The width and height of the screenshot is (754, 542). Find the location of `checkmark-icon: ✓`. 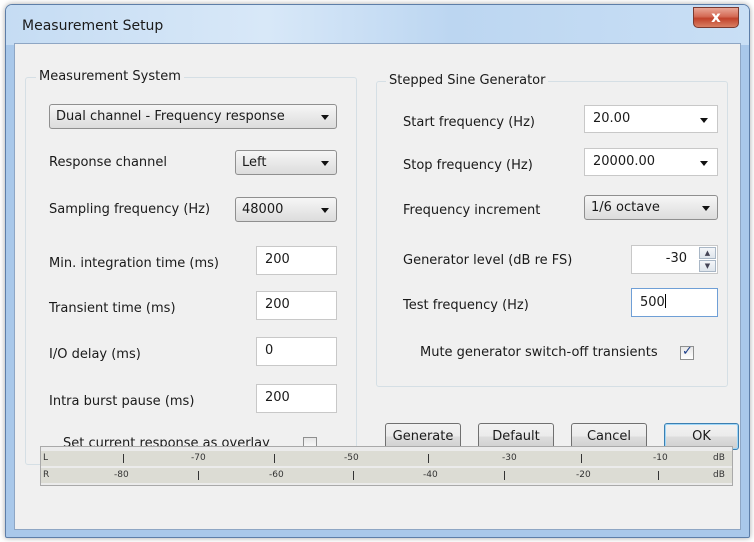

checkmark-icon: ✓ is located at coordinates (687, 351).